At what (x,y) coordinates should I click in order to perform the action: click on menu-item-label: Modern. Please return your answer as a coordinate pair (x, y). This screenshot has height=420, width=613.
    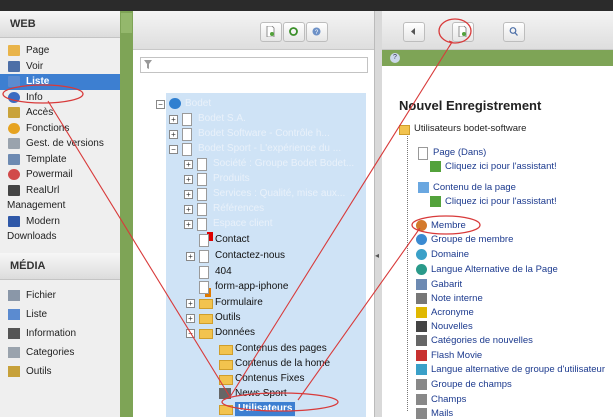
    Looking at the image, I should click on (43, 221).